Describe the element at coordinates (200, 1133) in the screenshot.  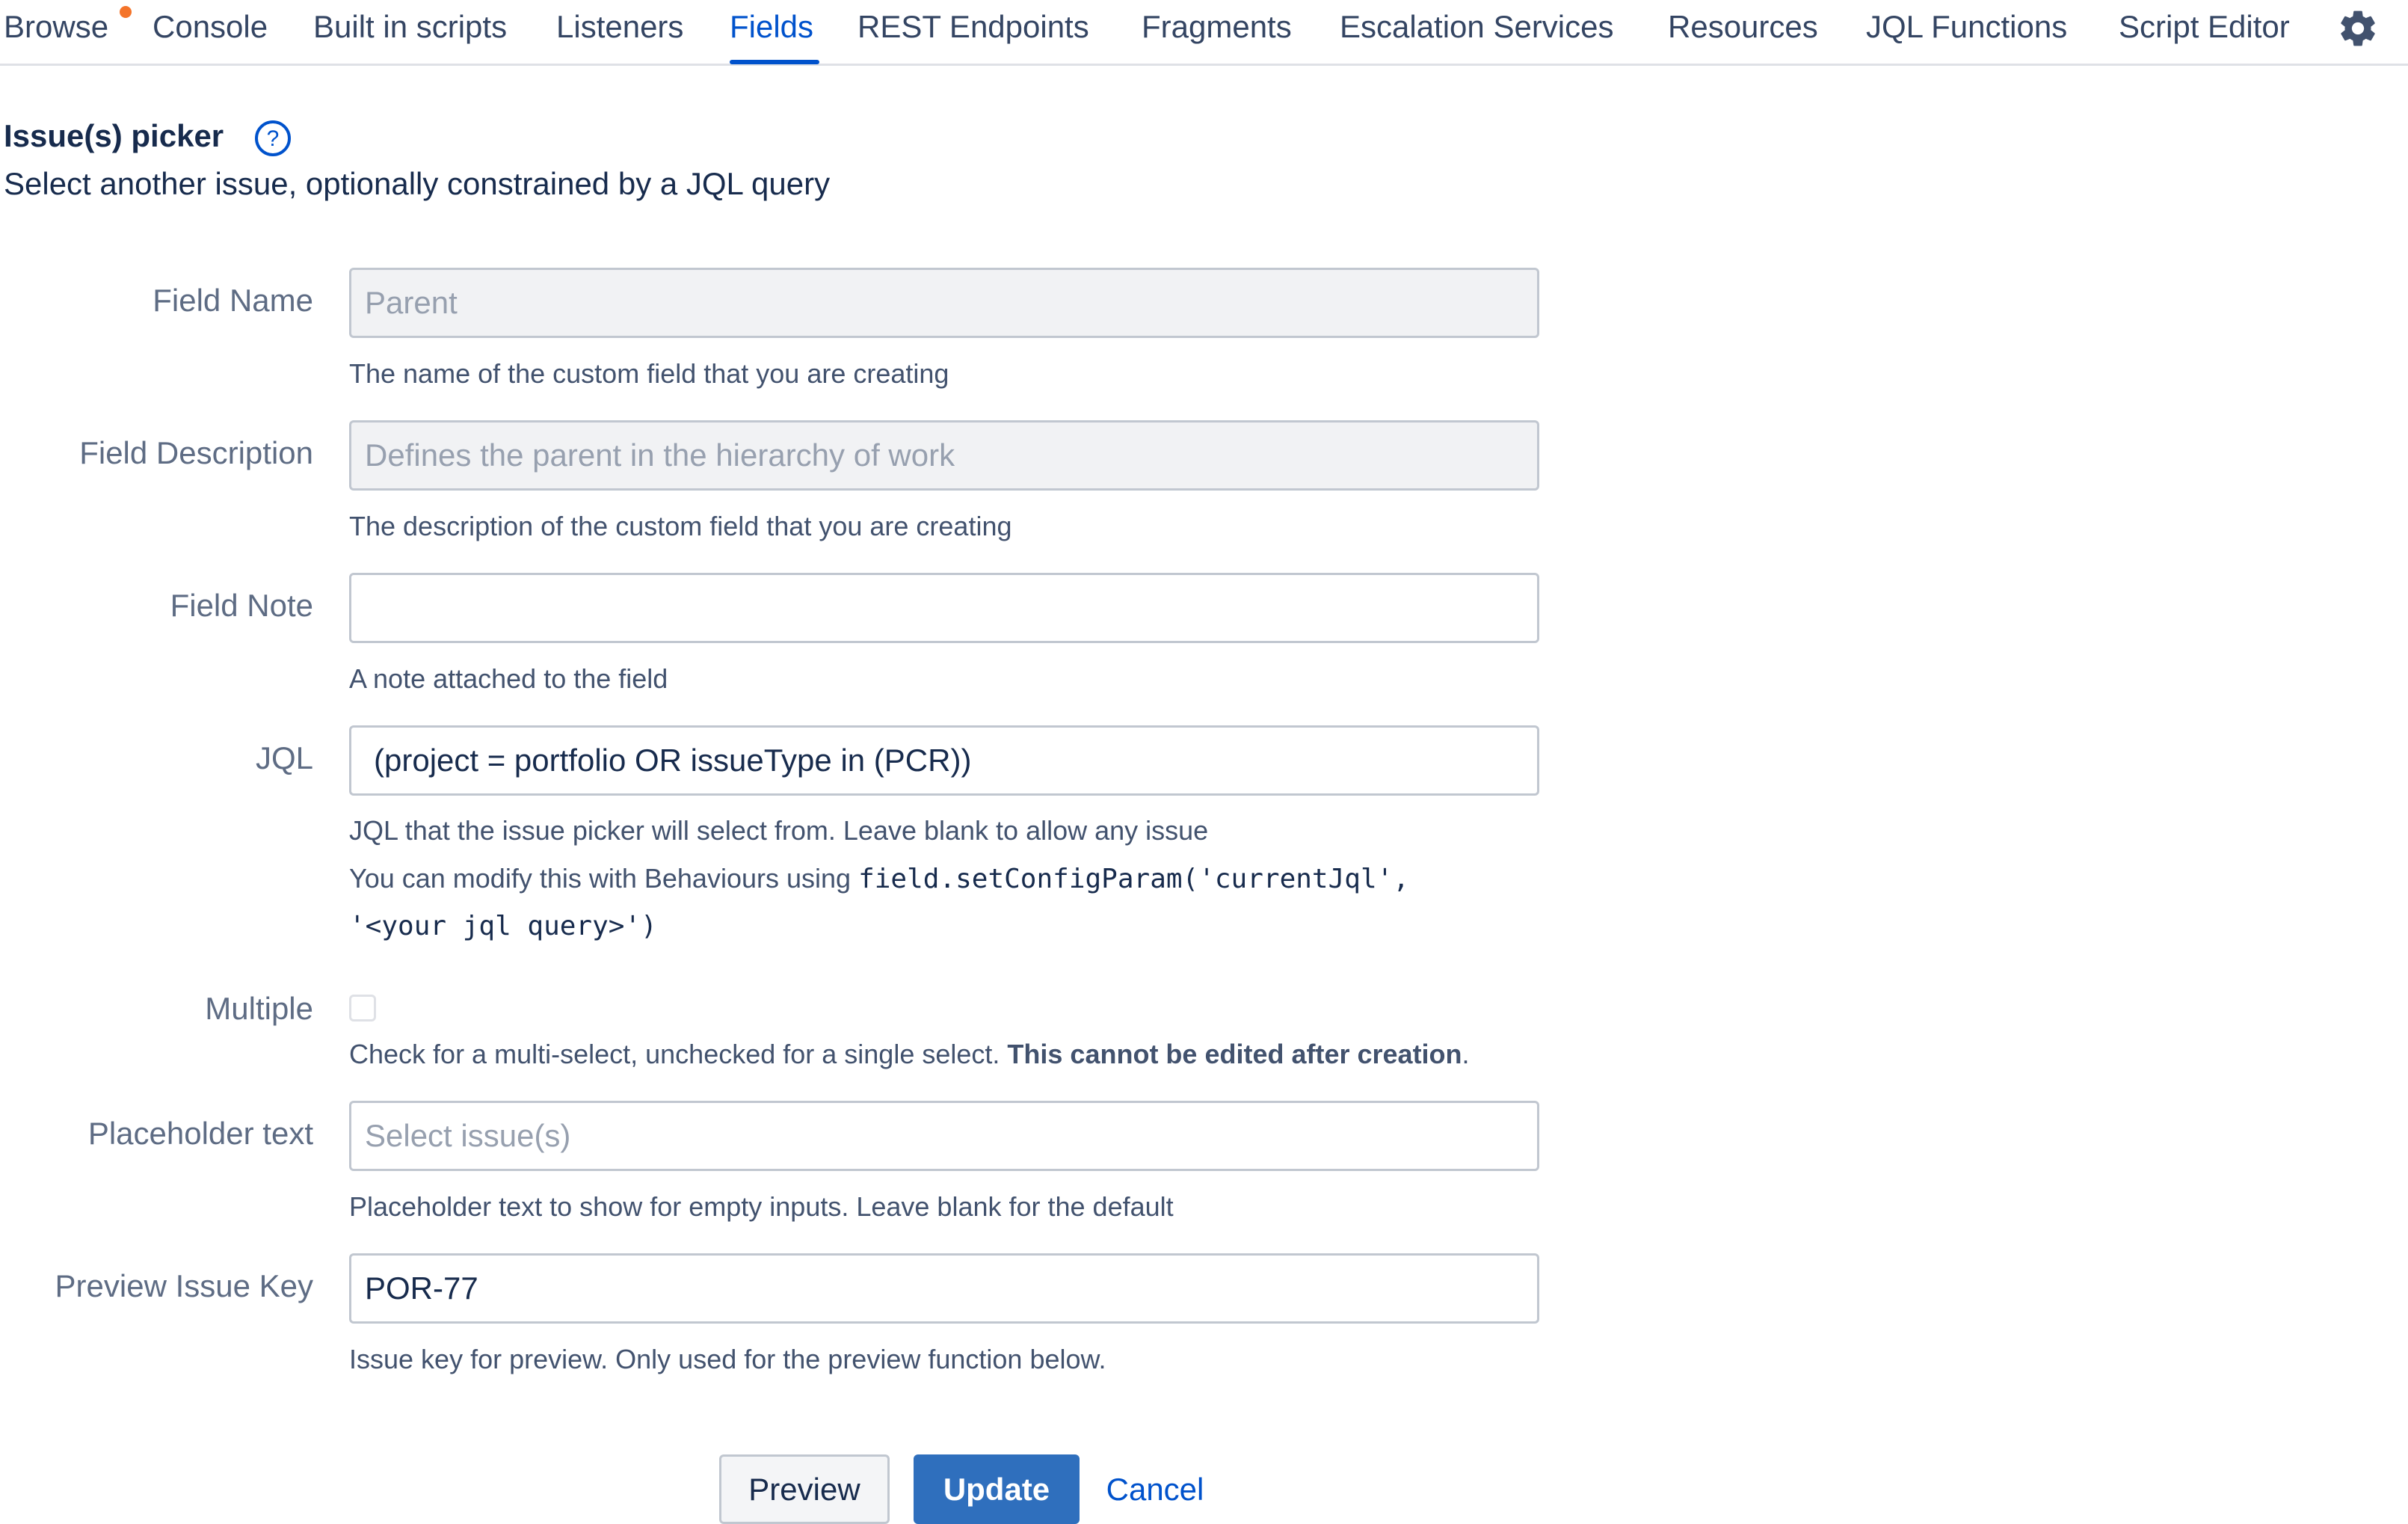
I see `placeholder-text-label: Placeholder text` at that location.